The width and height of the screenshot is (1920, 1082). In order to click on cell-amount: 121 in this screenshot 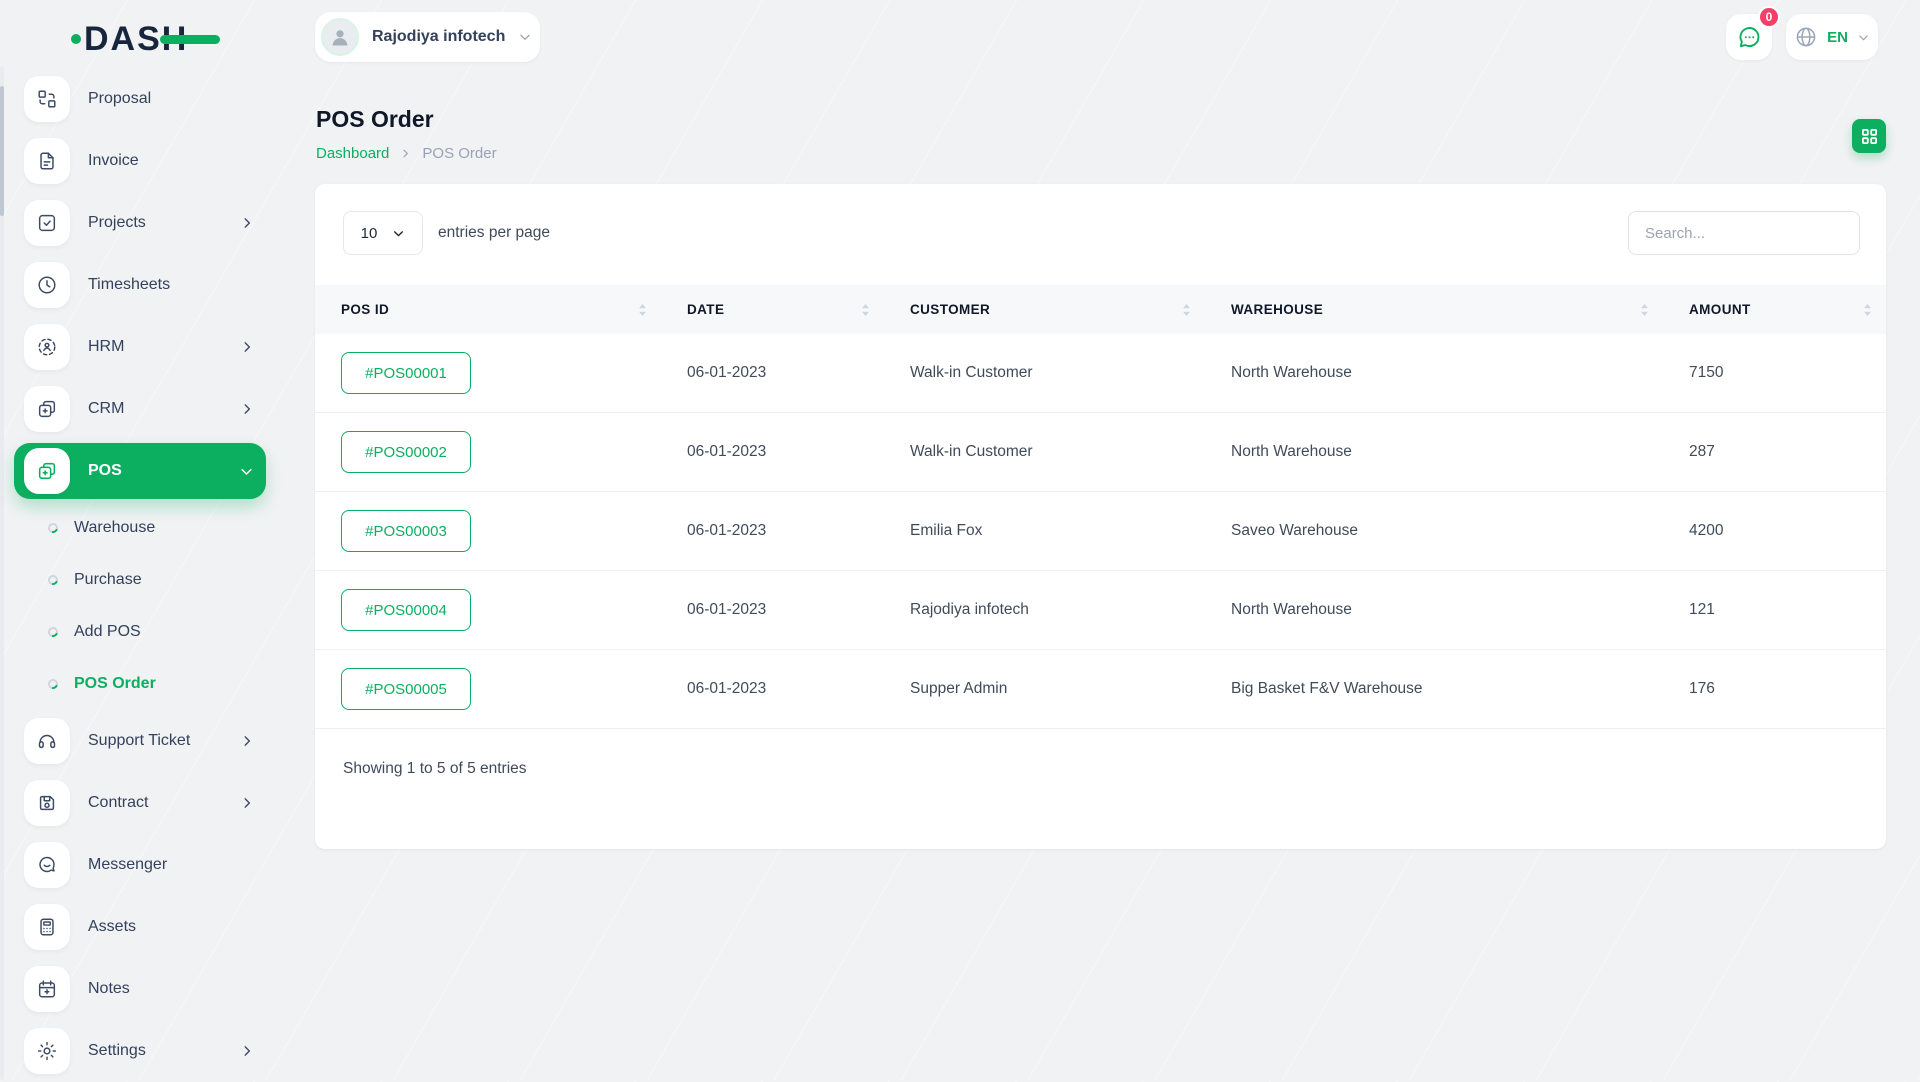, I will do `click(1702, 609)`.